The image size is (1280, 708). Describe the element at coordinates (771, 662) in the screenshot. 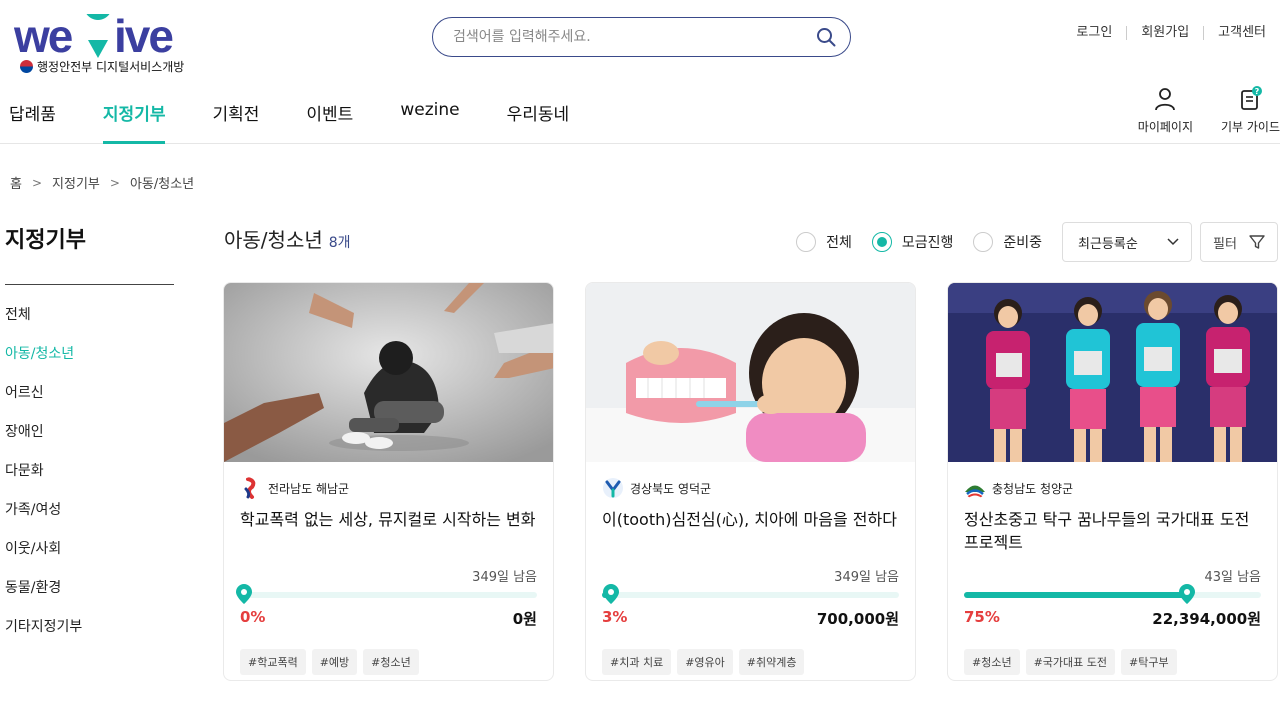

I see `tag: #취약계층` at that location.